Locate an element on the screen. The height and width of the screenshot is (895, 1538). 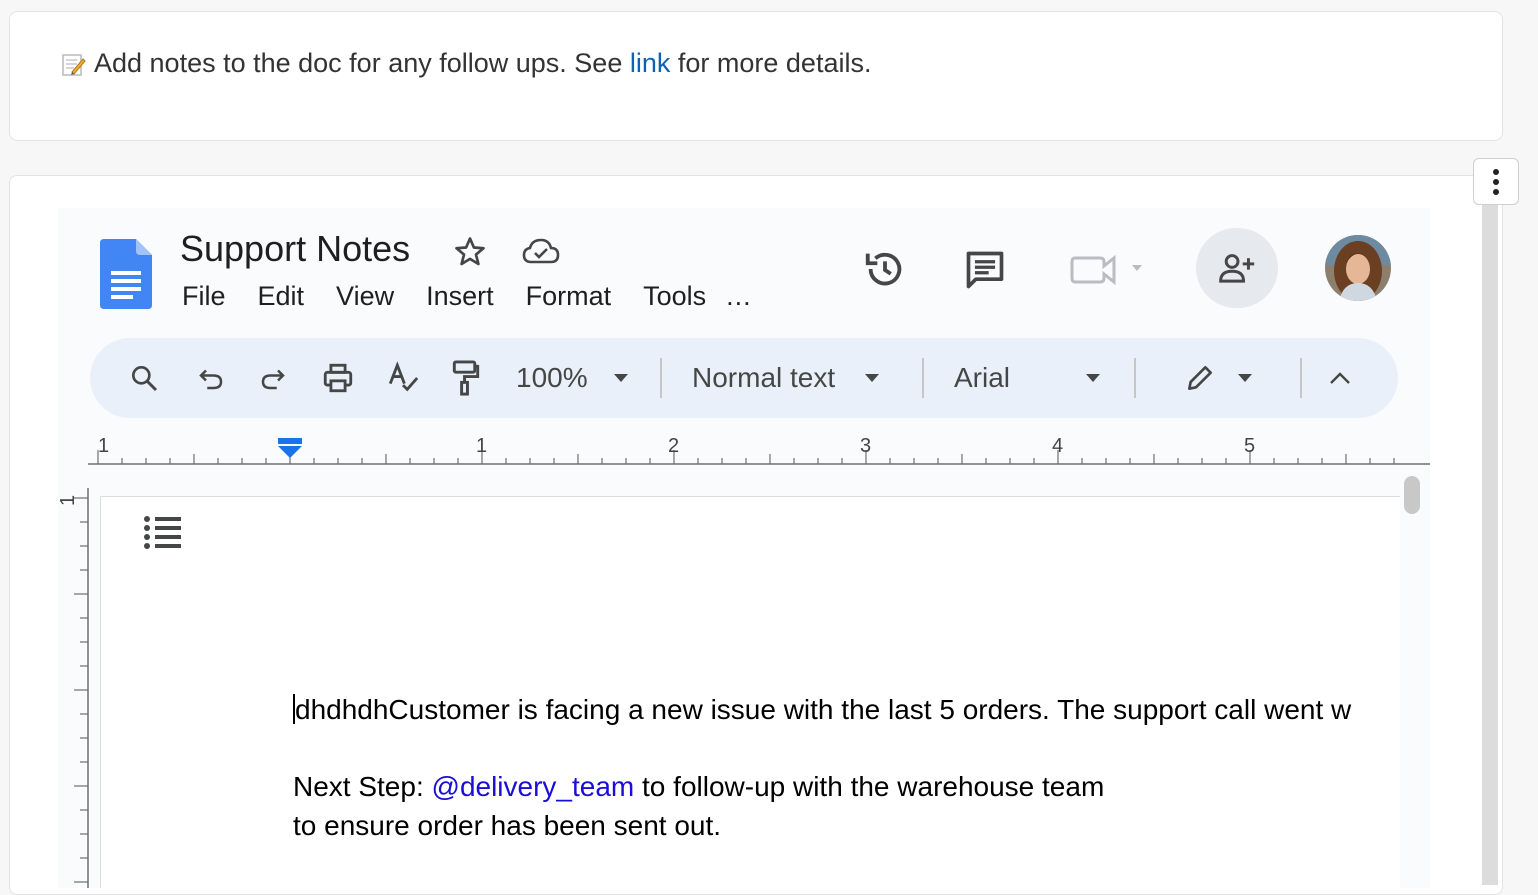
doc-title: Support Notes is located at coordinates (295, 249).